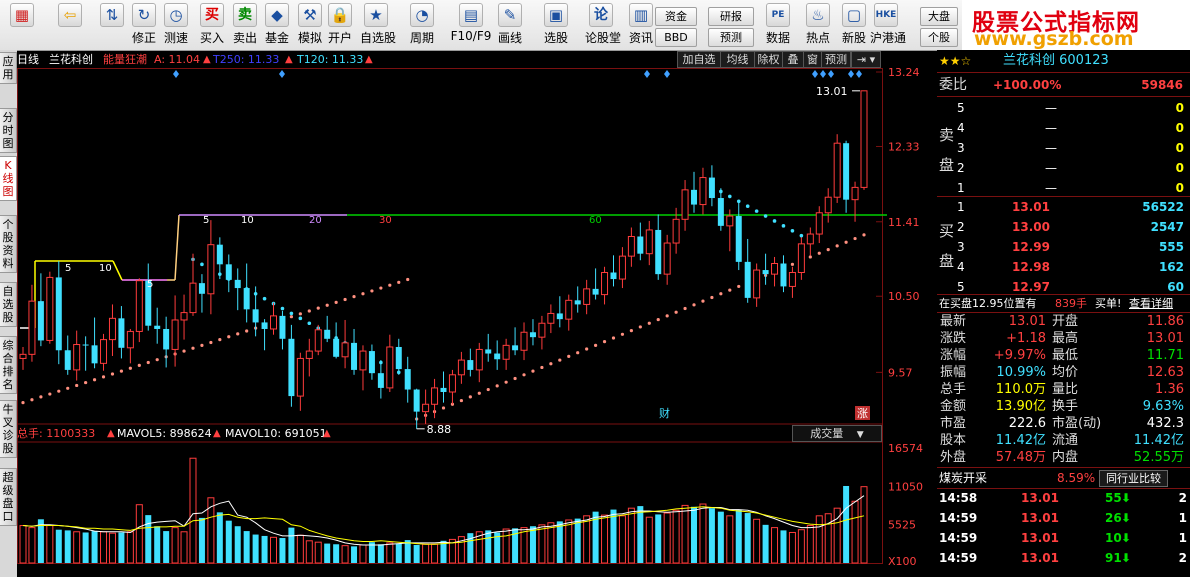 The width and height of the screenshot is (1190, 577). I want to click on volume-indicator-label: 成交量, so click(827, 433).